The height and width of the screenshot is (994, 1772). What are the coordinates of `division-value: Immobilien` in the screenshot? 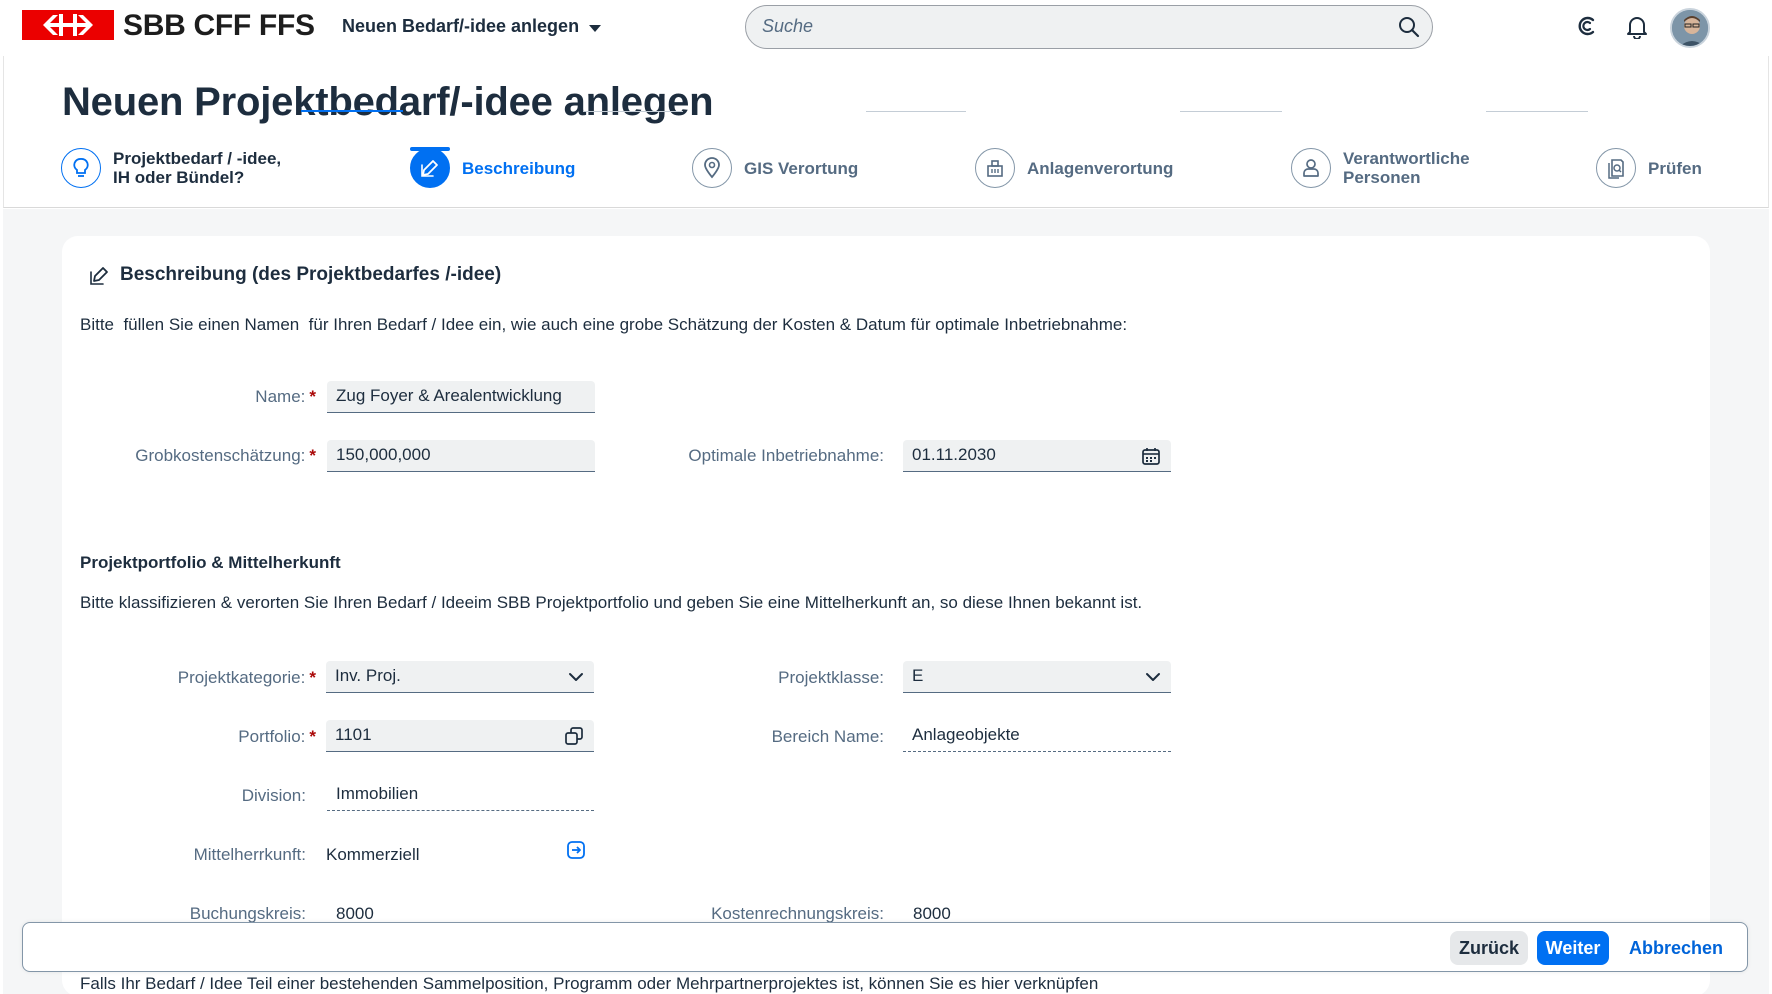 It's located at (460, 795).